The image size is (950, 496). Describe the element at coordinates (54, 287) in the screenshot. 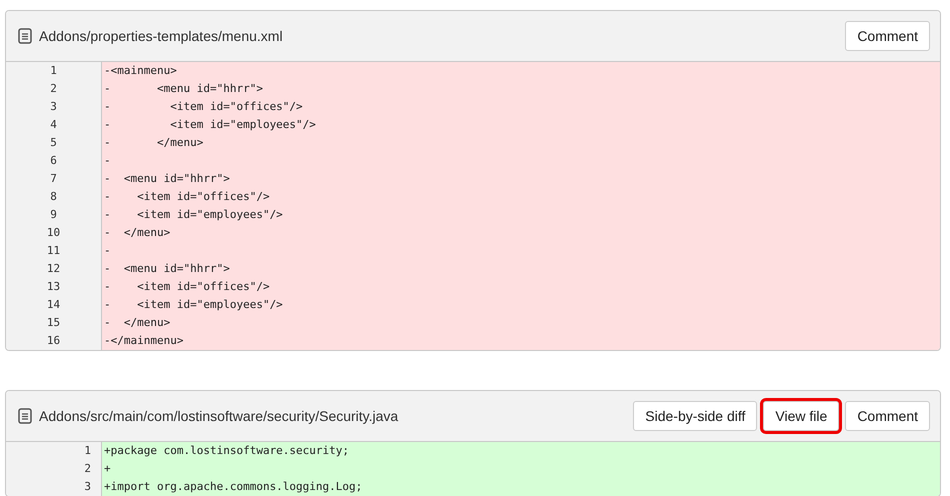

I see `line-number: 13` at that location.